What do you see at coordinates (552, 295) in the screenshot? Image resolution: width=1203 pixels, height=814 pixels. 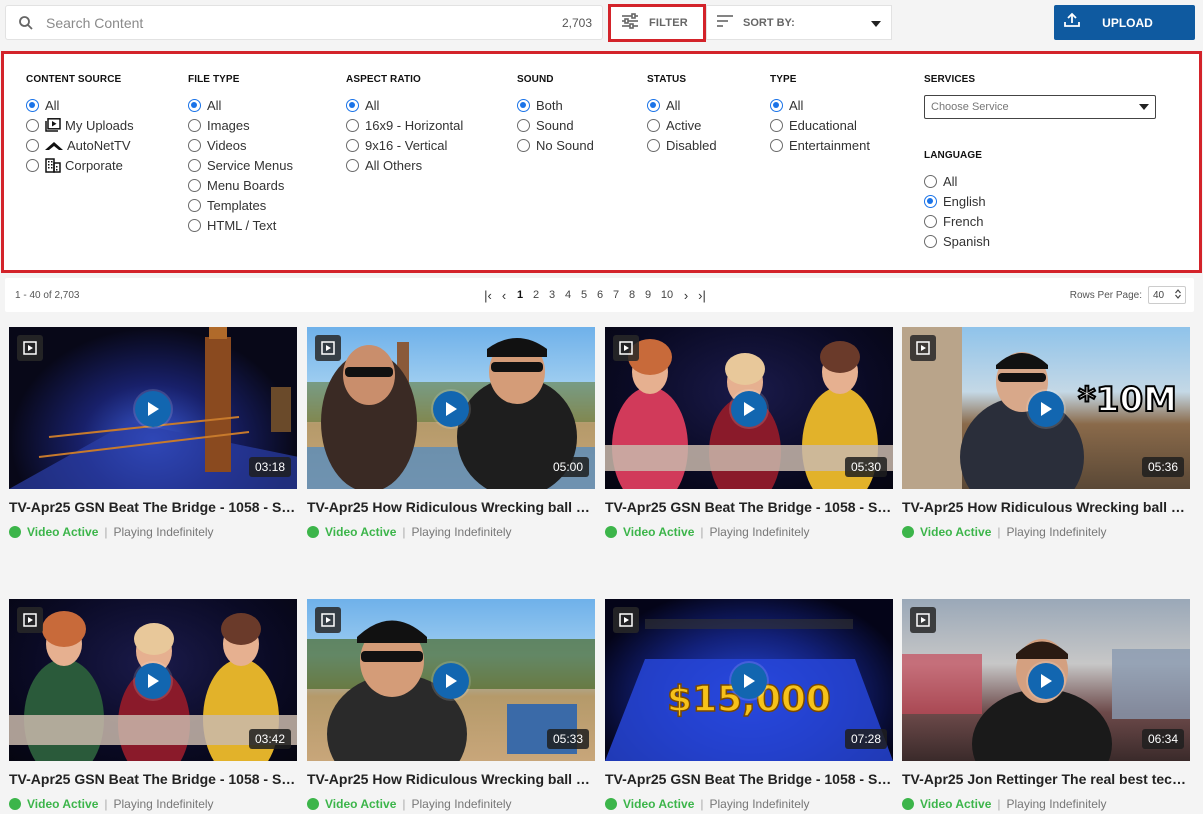 I see `page-link: 3` at bounding box center [552, 295].